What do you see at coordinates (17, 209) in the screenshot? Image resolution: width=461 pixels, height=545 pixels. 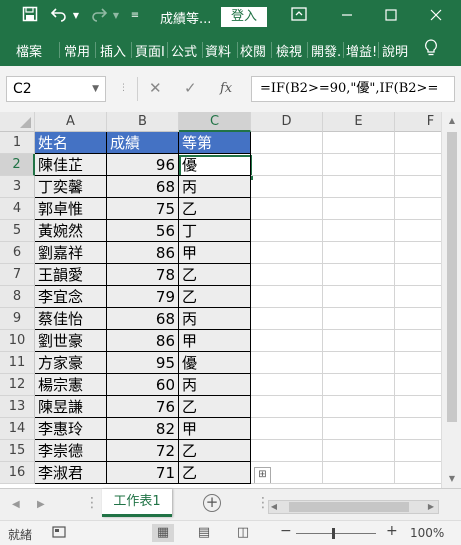 I see `row-header: 4` at bounding box center [17, 209].